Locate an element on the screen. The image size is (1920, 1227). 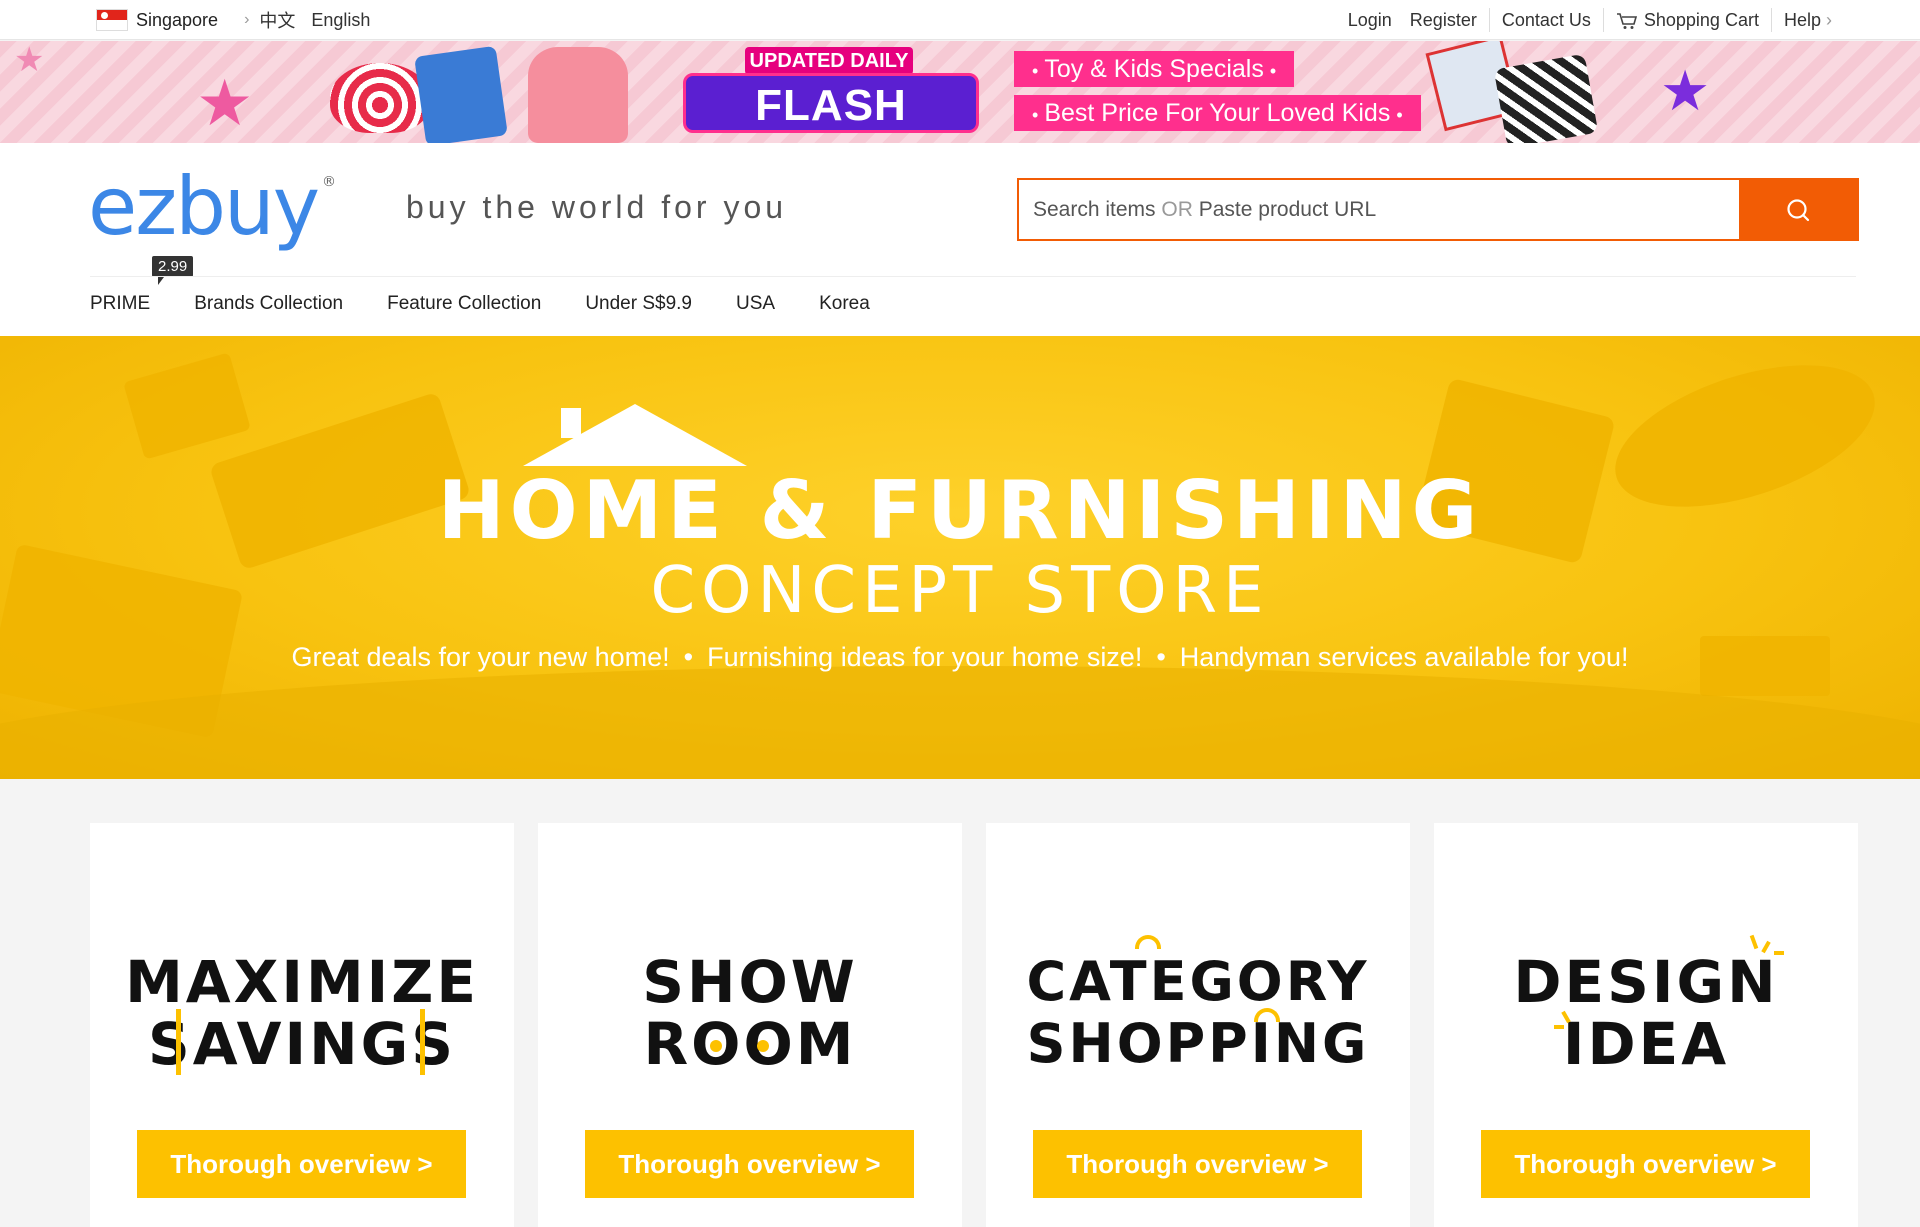
search-button is located at coordinates (1798, 209).